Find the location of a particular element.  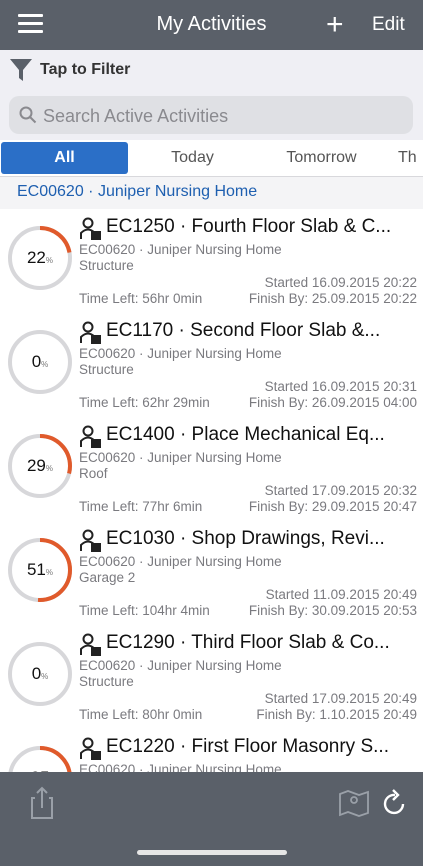

filter-bar: Tap to Filter is located at coordinates (211, 70).